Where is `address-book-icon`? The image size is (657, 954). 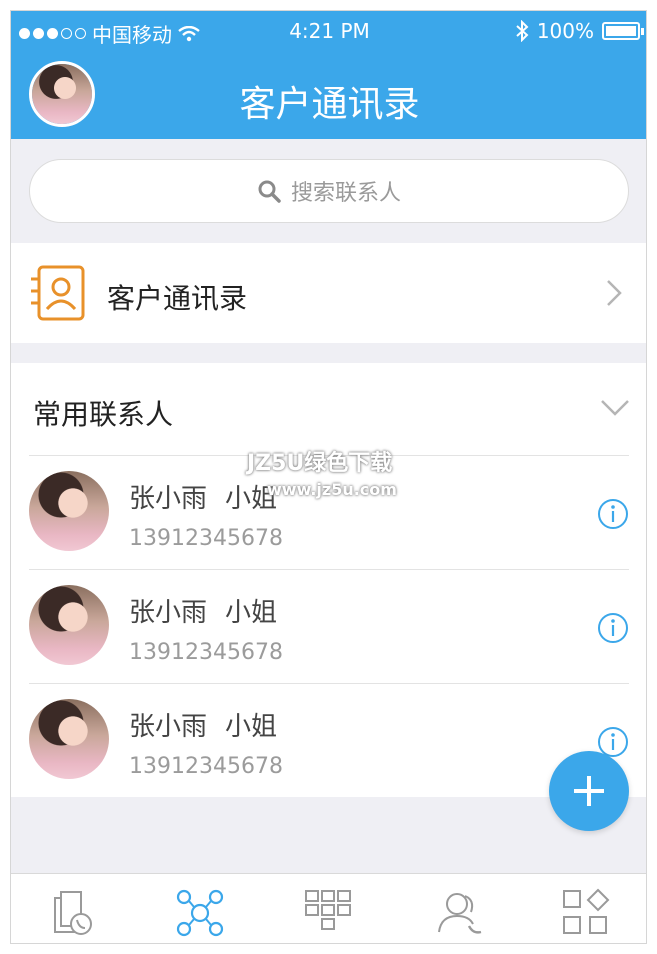
address-book-icon is located at coordinates (58, 293).